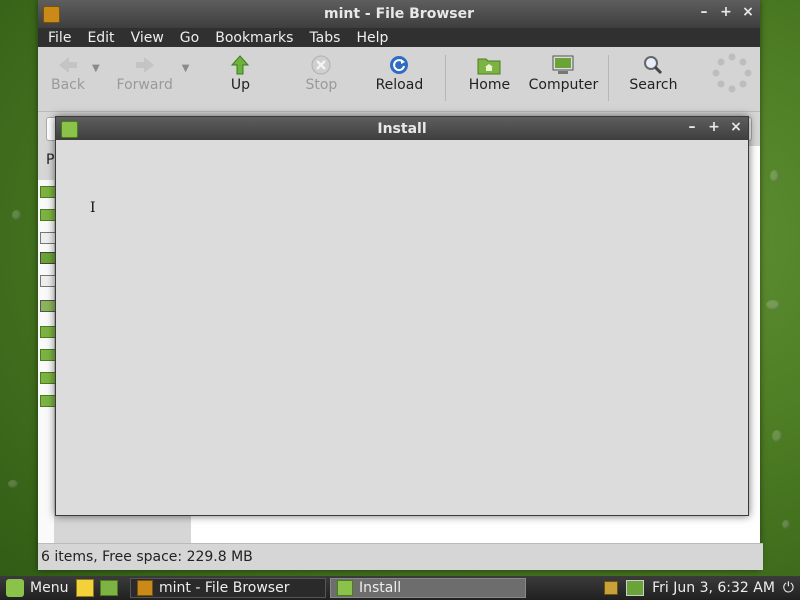 The width and height of the screenshot is (800, 600). Describe the element at coordinates (93, 208) in the screenshot. I see `text-cursor-icon: I` at that location.